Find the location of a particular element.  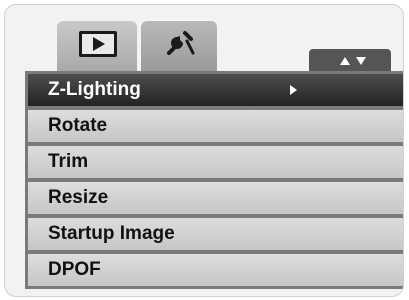

menu-item-startup-image: Startup Image is located at coordinates (215, 234).